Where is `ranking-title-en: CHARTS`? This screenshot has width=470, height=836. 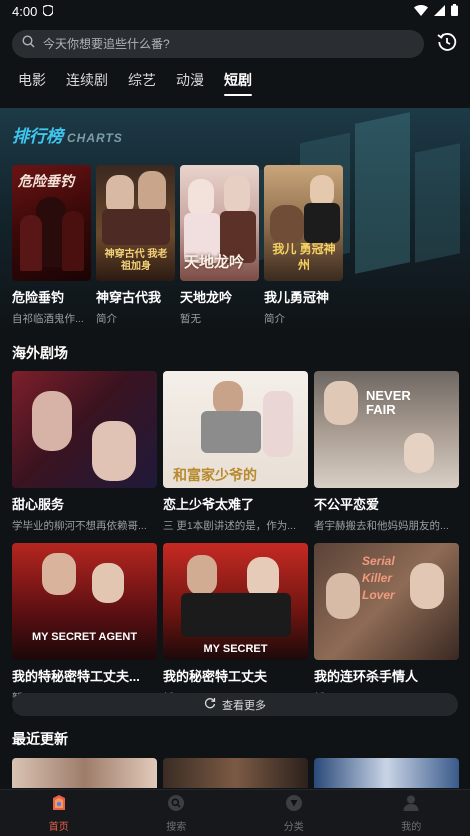 ranking-title-en: CHARTS is located at coordinates (95, 138).